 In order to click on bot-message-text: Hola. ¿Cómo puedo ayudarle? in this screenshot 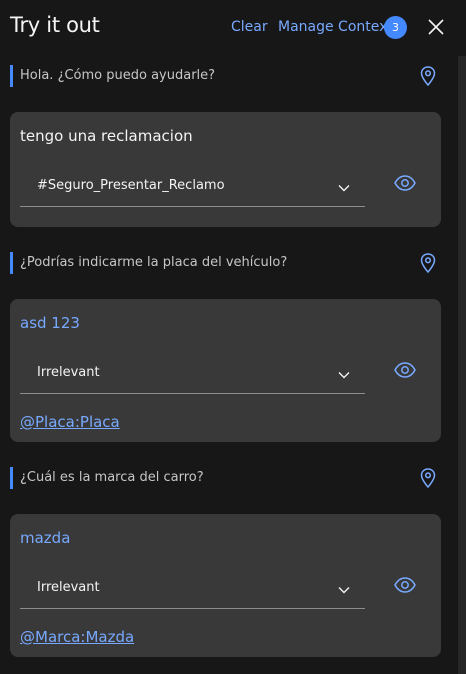, I will do `click(118, 75)`.